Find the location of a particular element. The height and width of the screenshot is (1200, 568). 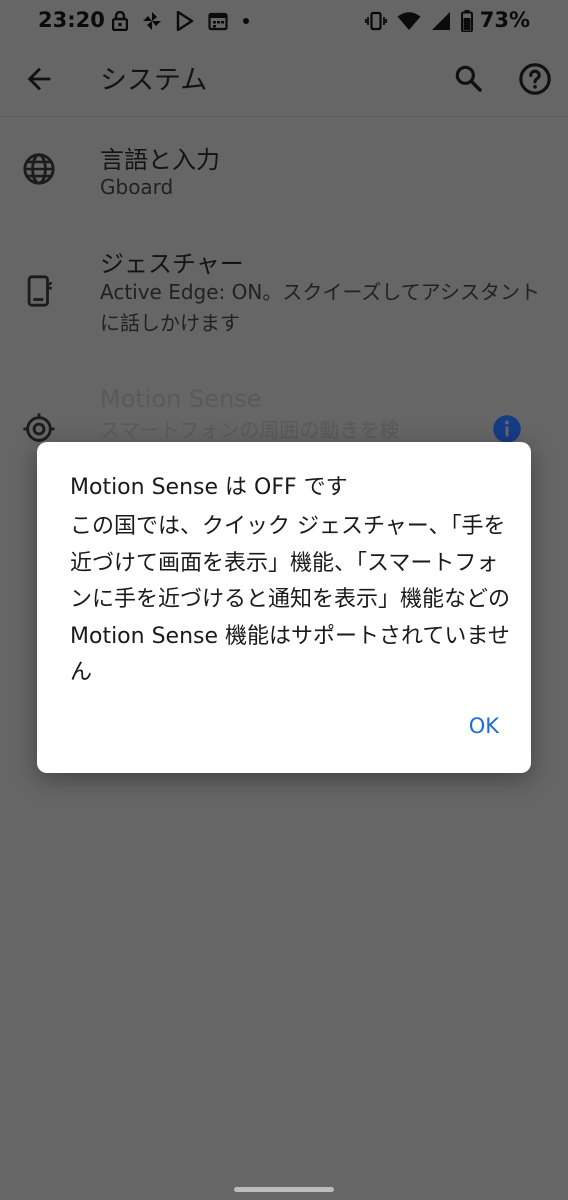

list-item-motion-sense: Motion Sense スマートフォンの周囲の動きを検 is located at coordinates (284, 406).